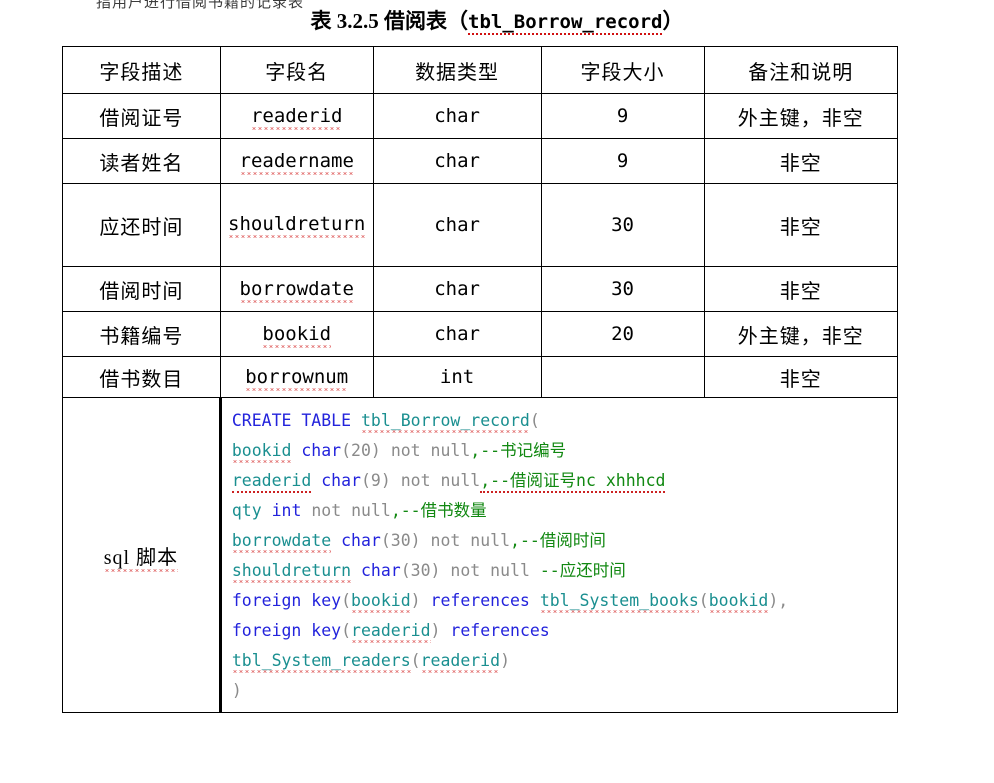 This screenshot has width=994, height=783. I want to click on cell-desc: 借阅证号, so click(141, 116).